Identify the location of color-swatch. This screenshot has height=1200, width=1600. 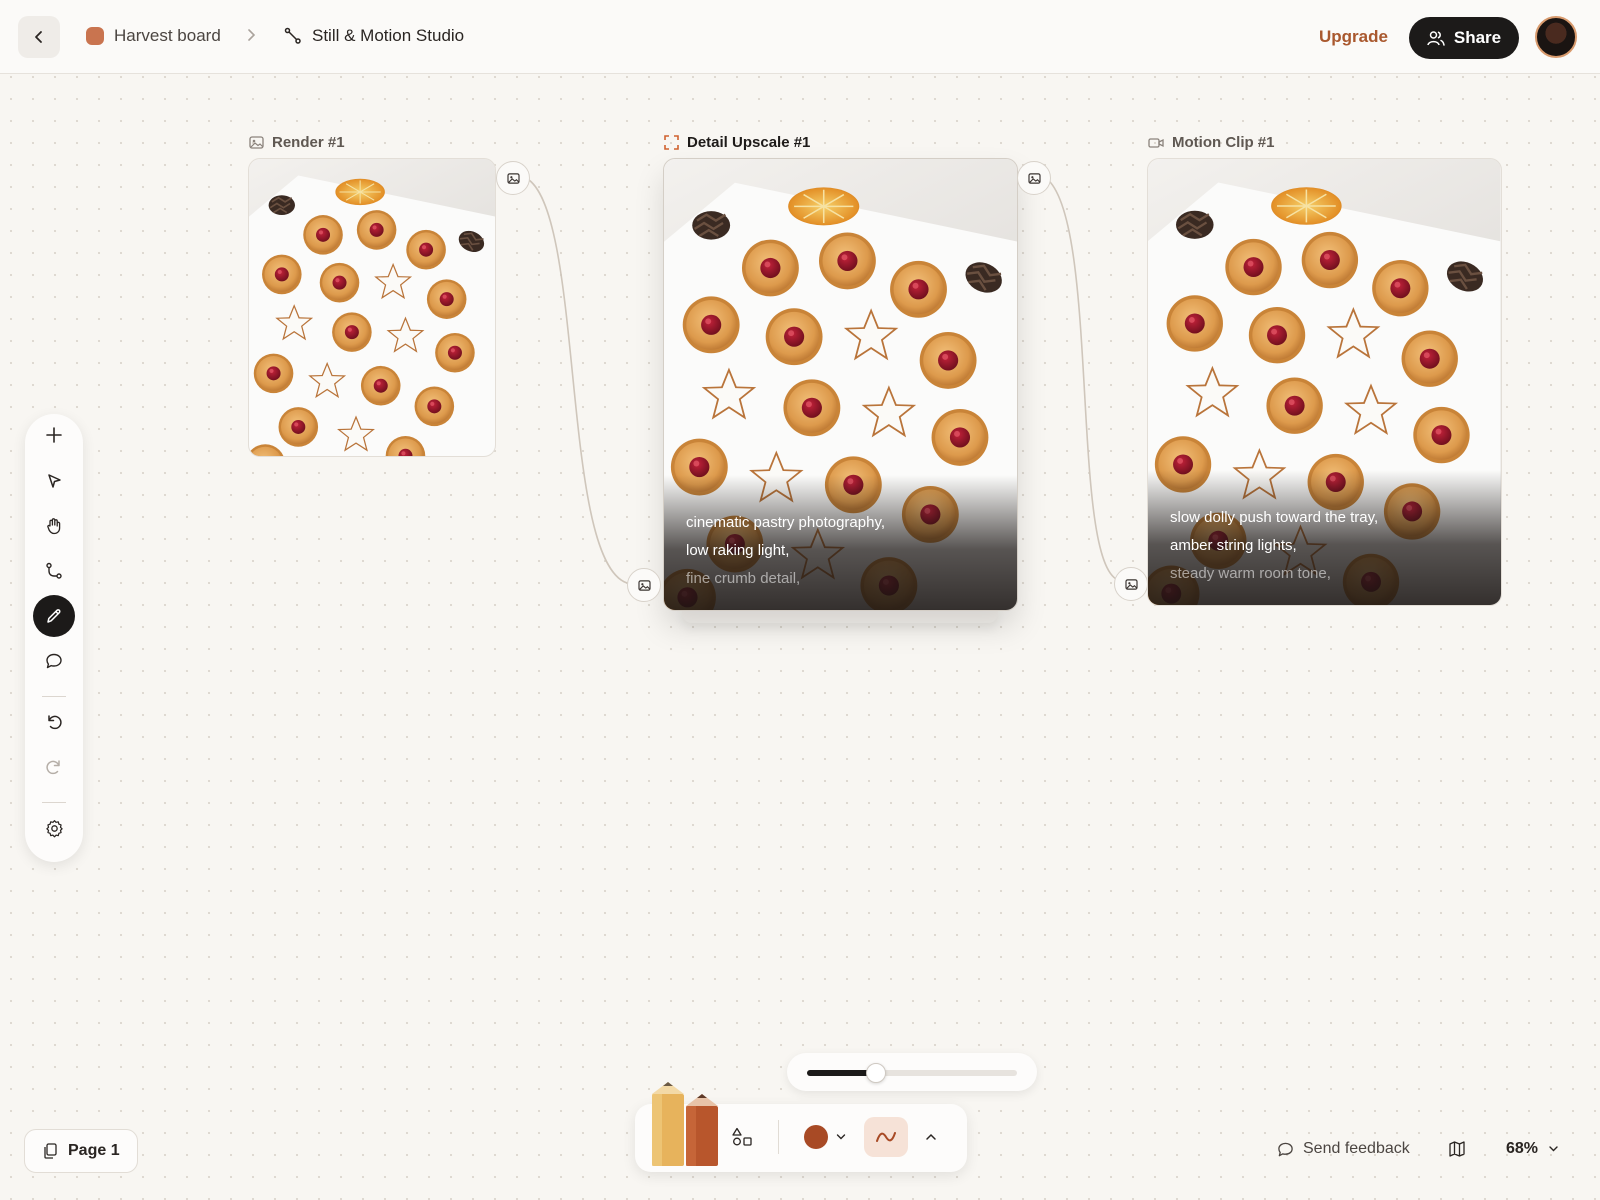
(816, 1137).